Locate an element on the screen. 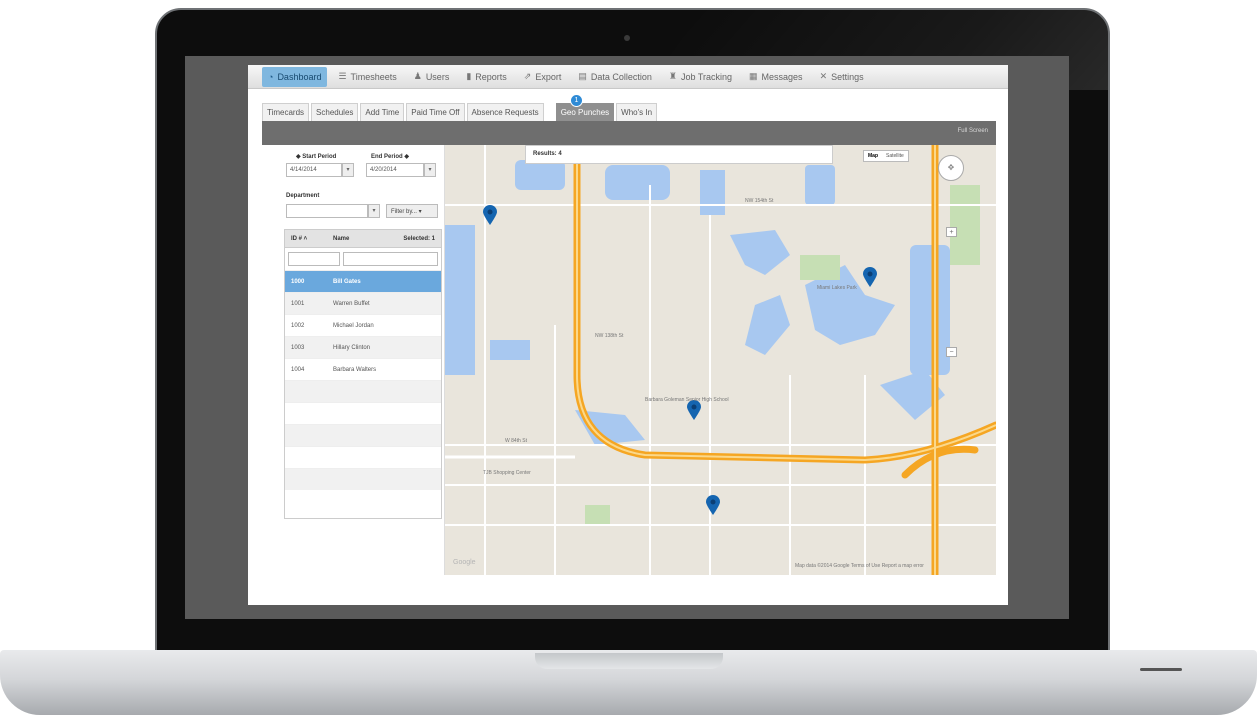 The height and width of the screenshot is (715, 1257). department-select is located at coordinates (327, 211).